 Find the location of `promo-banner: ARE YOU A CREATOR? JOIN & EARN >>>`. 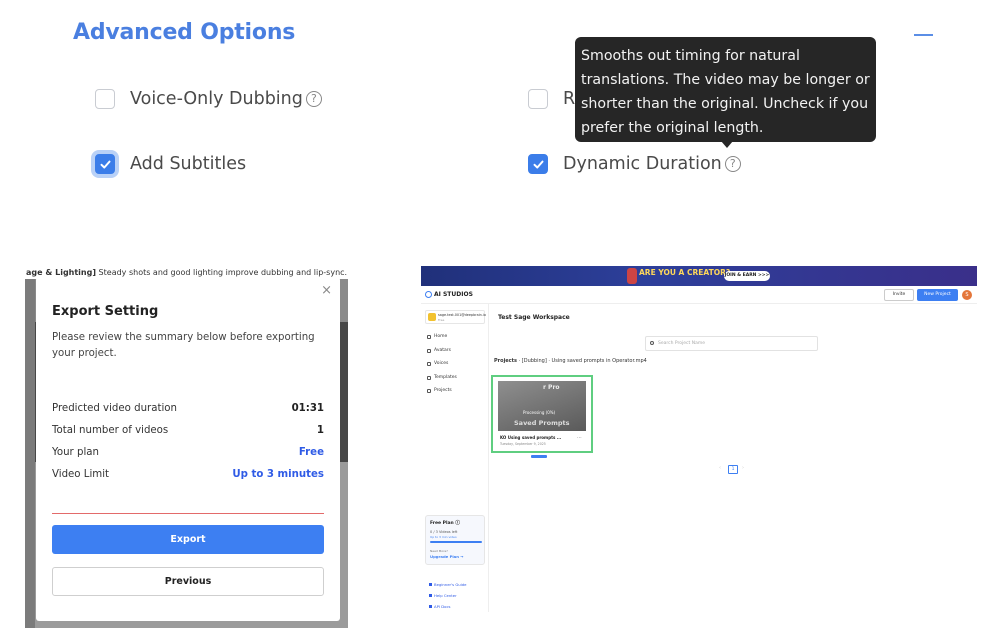

promo-banner: ARE YOU A CREATOR? JOIN & EARN >>> is located at coordinates (699, 276).